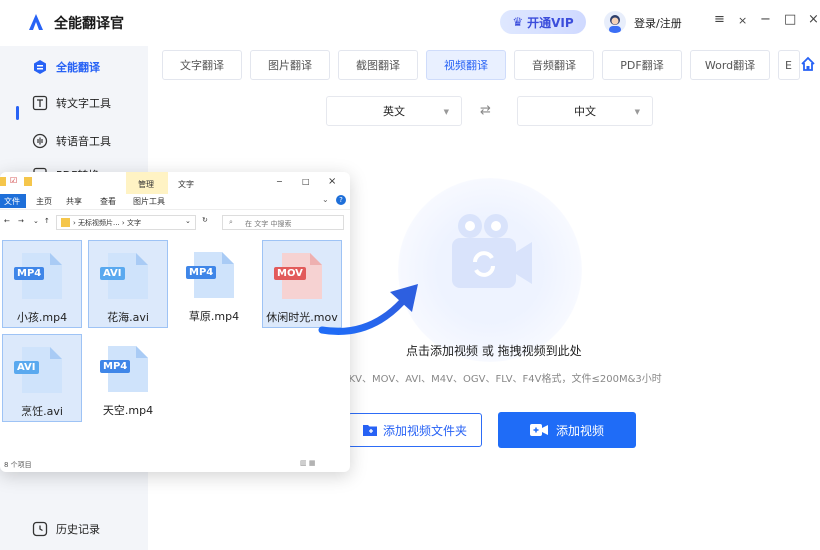  What do you see at coordinates (128, 317) in the screenshot?
I see `file-name: 花海.avi` at bounding box center [128, 317].